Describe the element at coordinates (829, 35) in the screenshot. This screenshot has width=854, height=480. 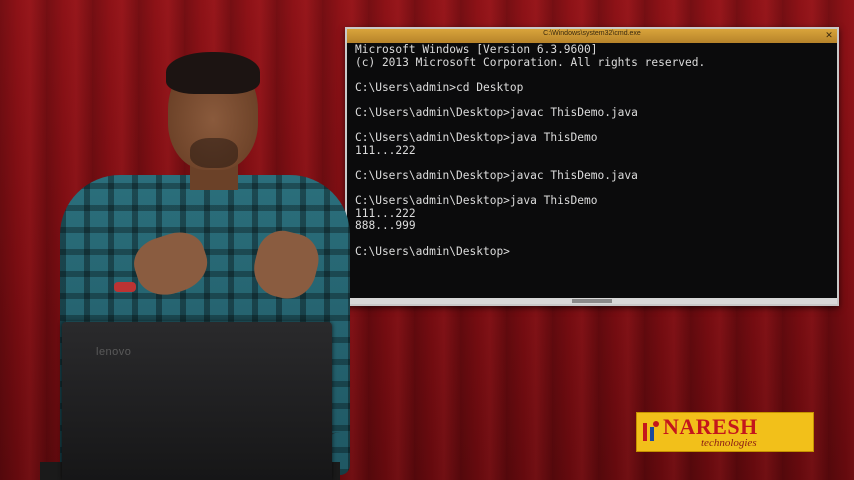
I see `close-icon: ✕` at that location.